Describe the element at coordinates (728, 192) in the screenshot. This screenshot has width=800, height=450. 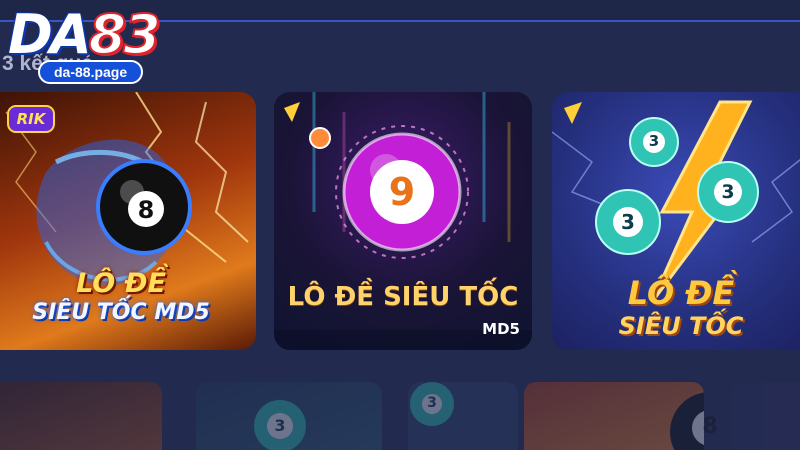
I see `ball-number-c: 3` at that location.